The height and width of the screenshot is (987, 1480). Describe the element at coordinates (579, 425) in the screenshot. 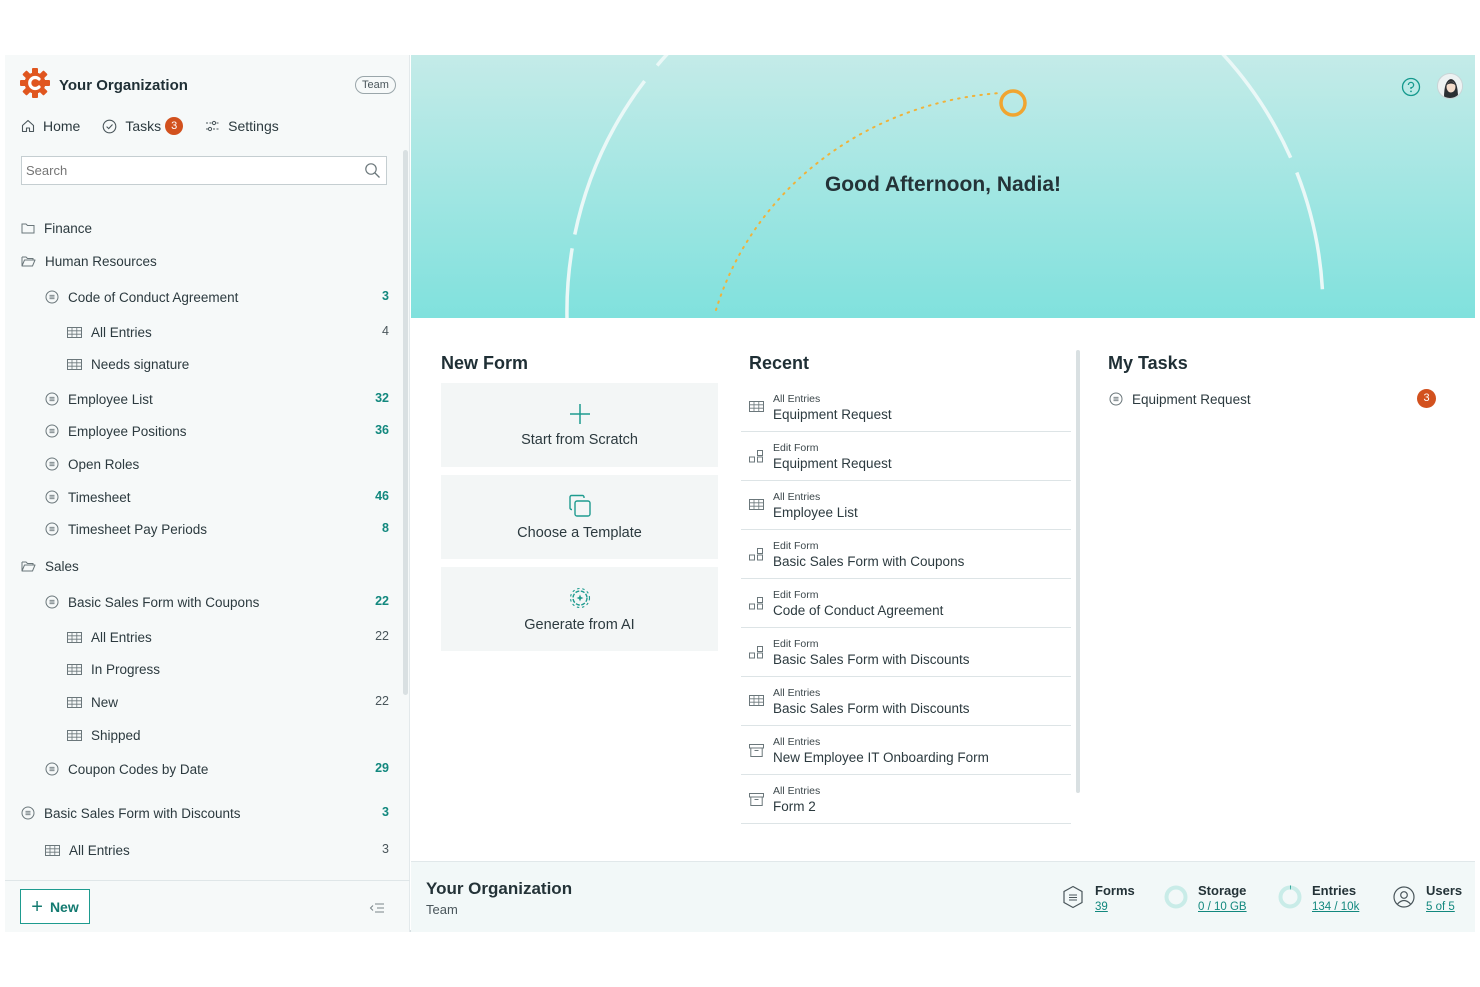

I see `start-from-scratch-card: Start from Scratch` at that location.